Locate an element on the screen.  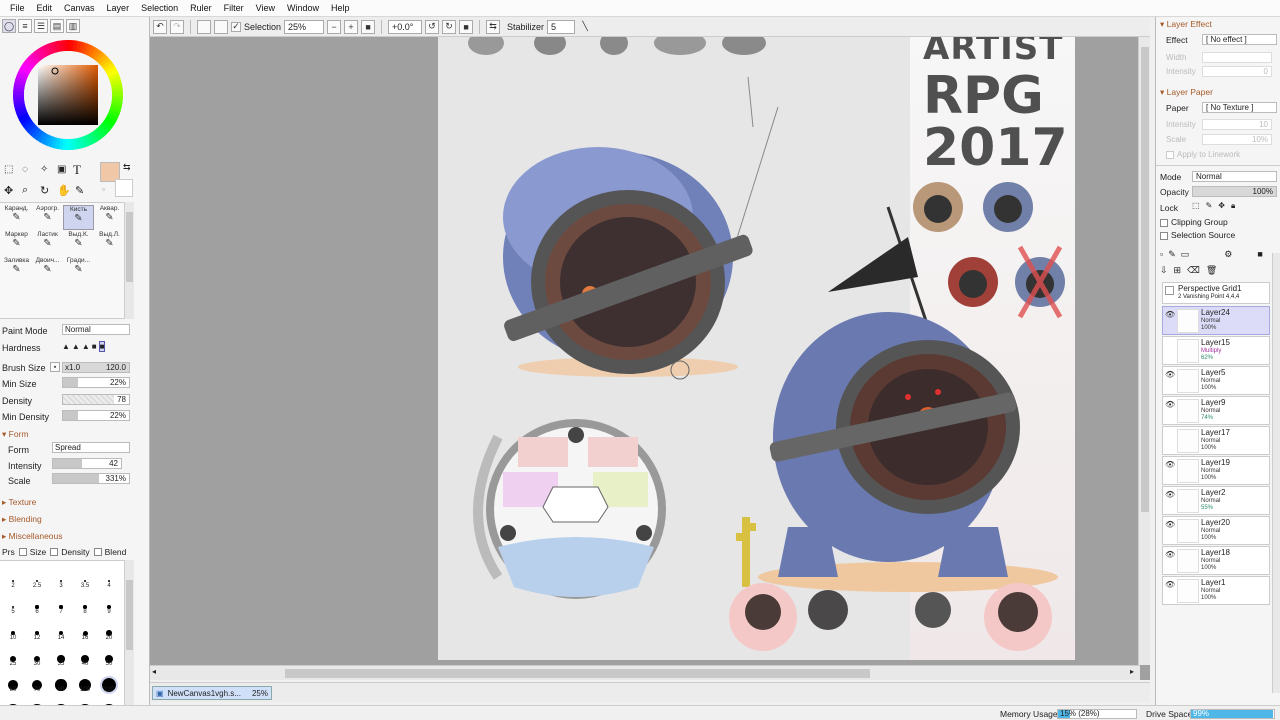
intensity-slider: 42 is located at coordinates (87, 463).